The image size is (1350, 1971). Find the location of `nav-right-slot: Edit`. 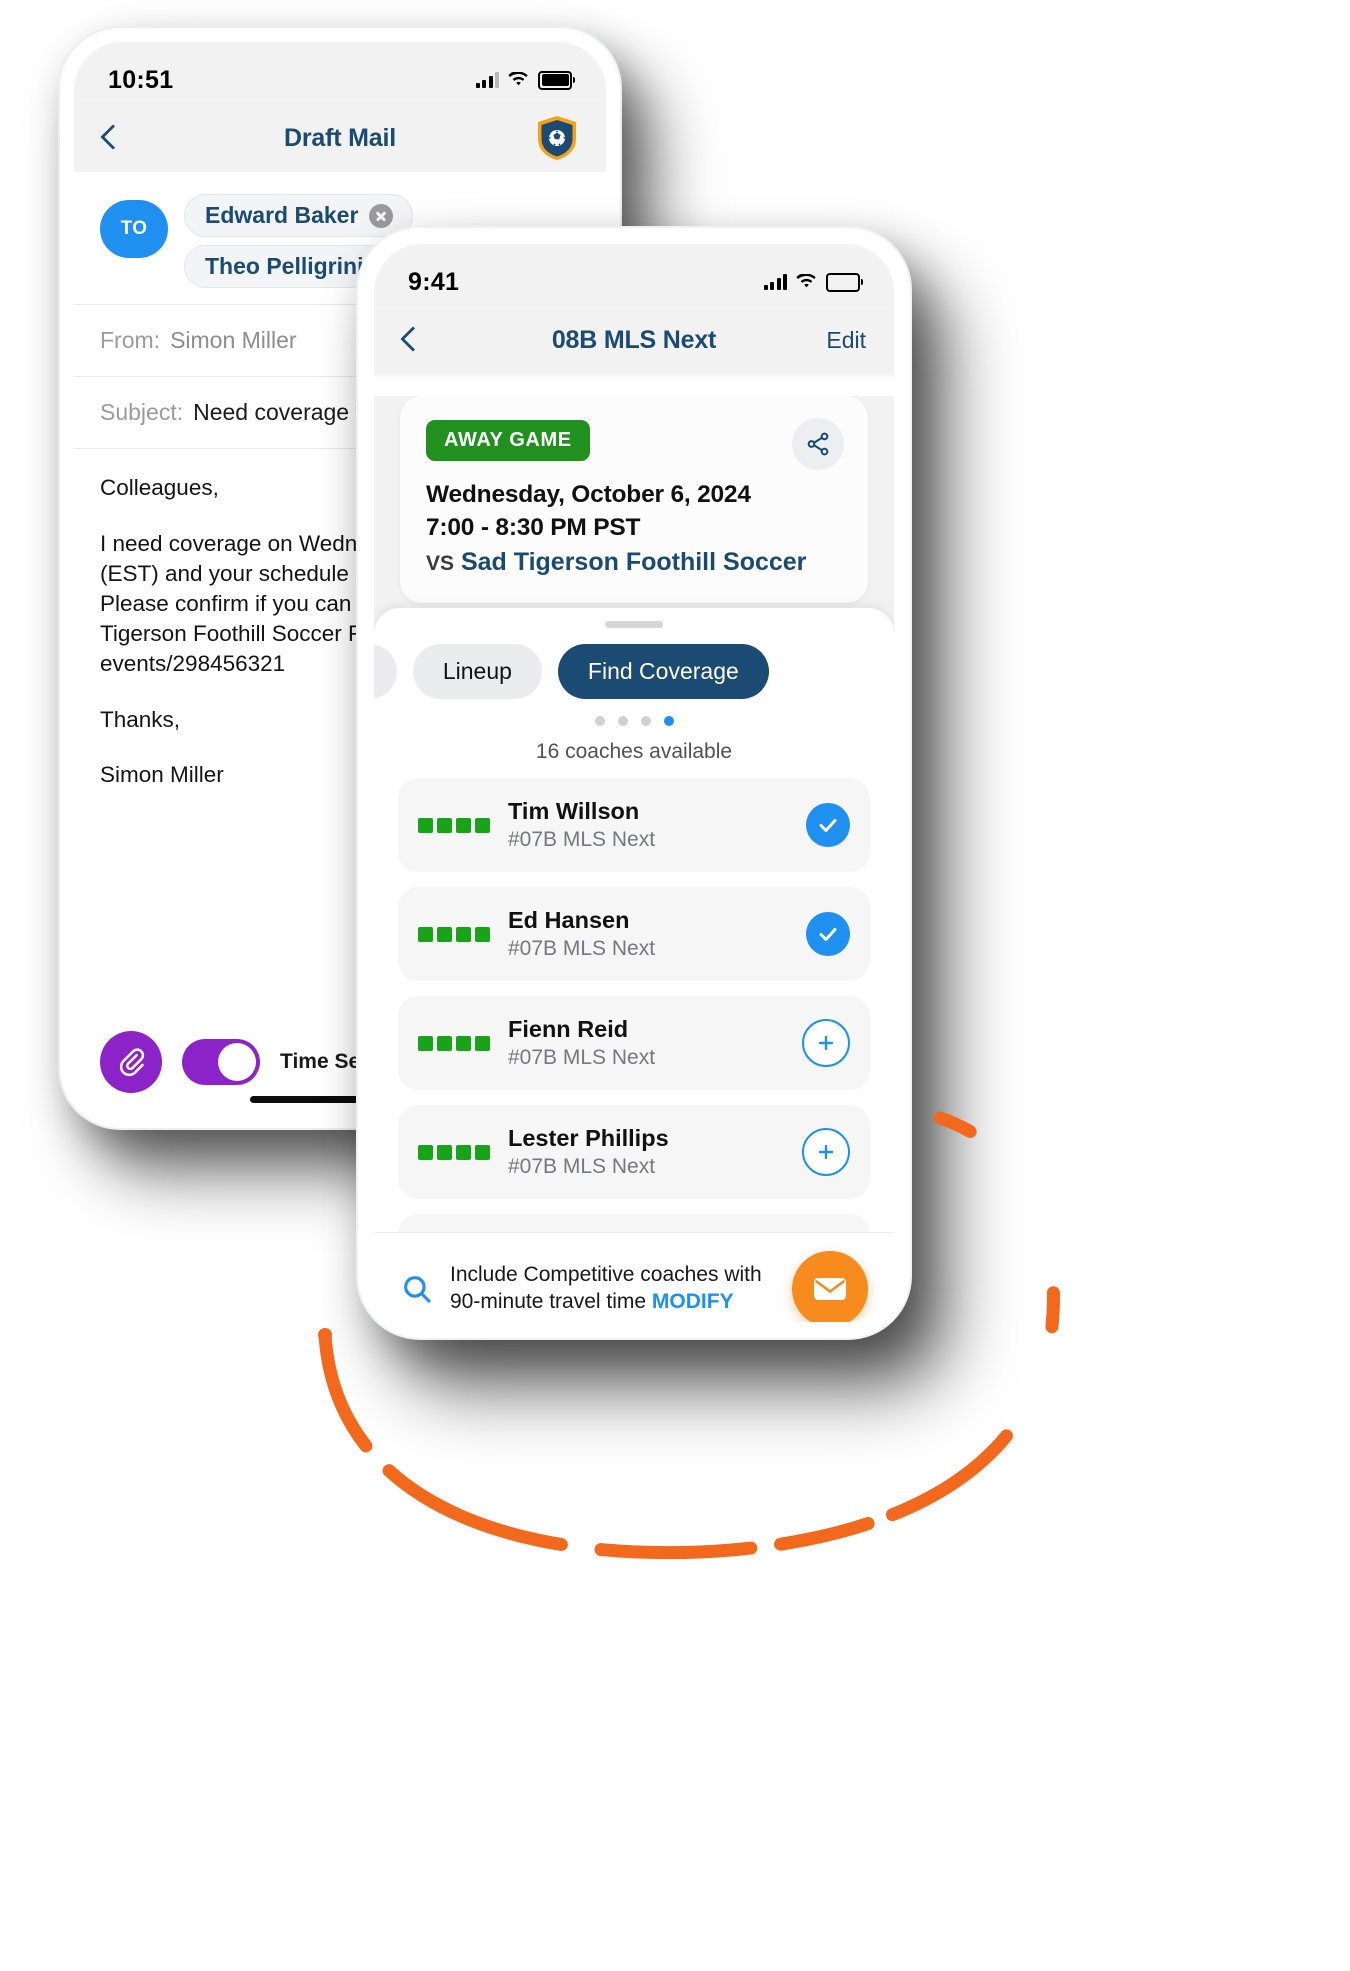

nav-right-slot: Edit is located at coordinates (846, 340).